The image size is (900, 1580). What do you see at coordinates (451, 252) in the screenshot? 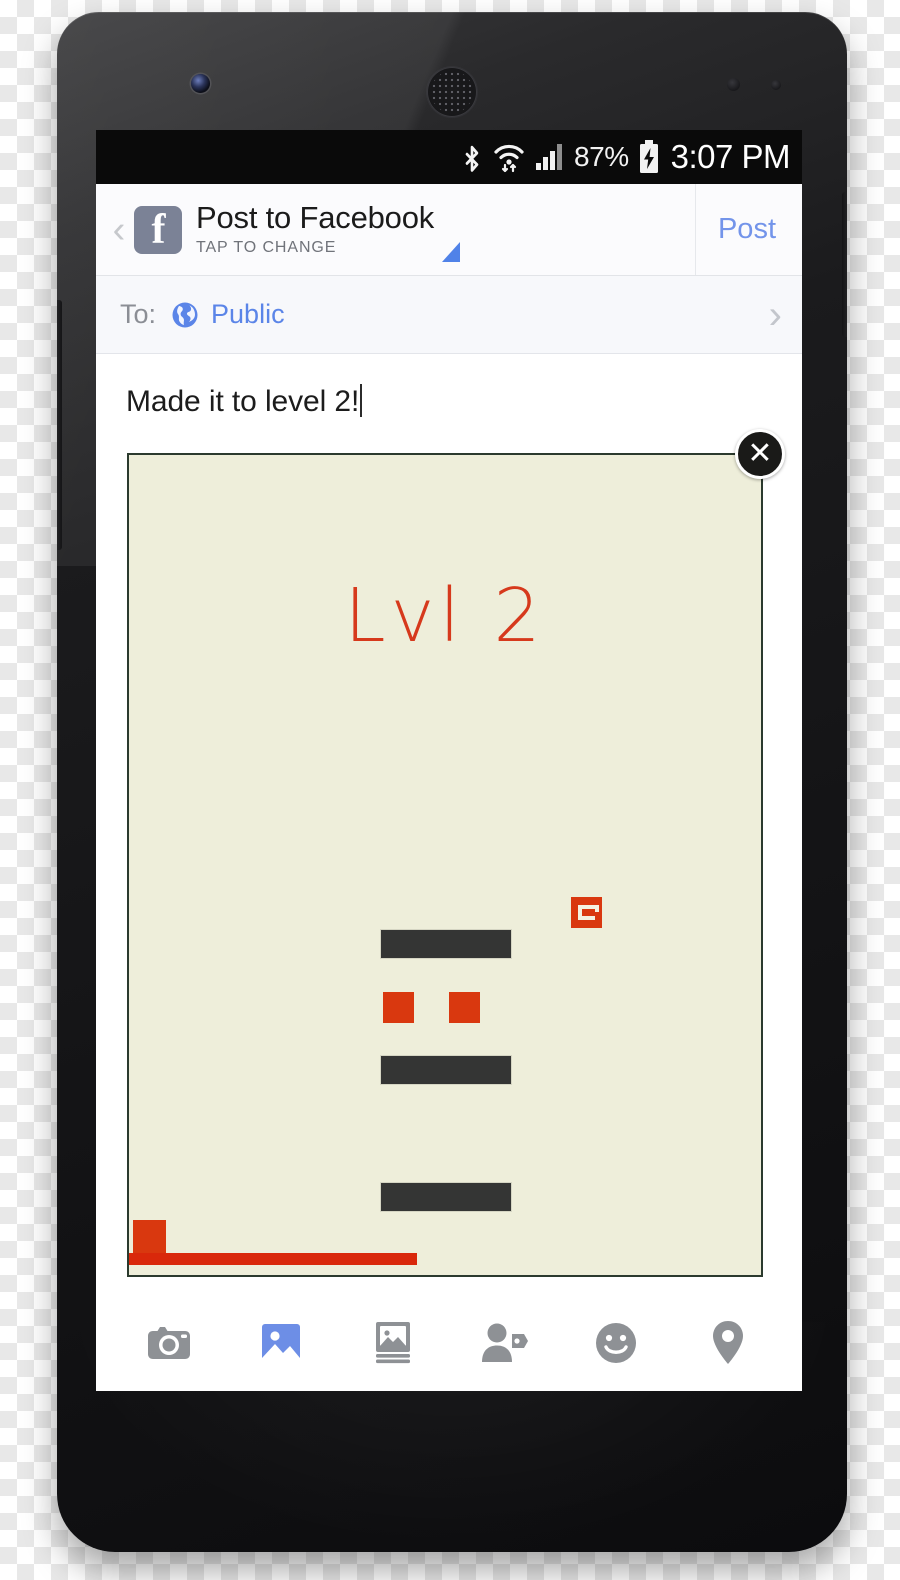
I see `tap-triangle-icon` at bounding box center [451, 252].